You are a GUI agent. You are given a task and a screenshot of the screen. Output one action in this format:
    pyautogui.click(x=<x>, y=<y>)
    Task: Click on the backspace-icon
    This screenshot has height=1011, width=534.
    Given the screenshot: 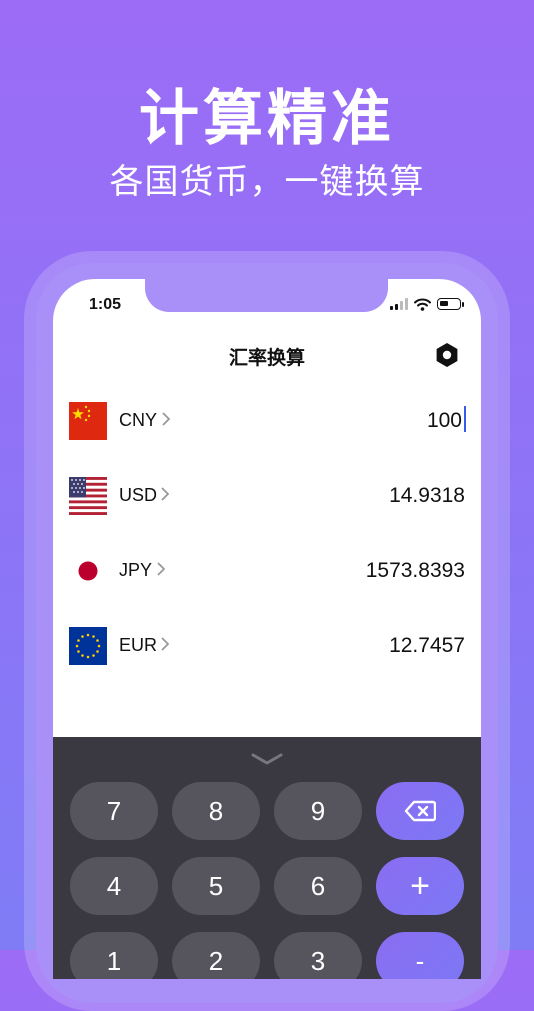 What is the action you would take?
    pyautogui.click(x=420, y=811)
    